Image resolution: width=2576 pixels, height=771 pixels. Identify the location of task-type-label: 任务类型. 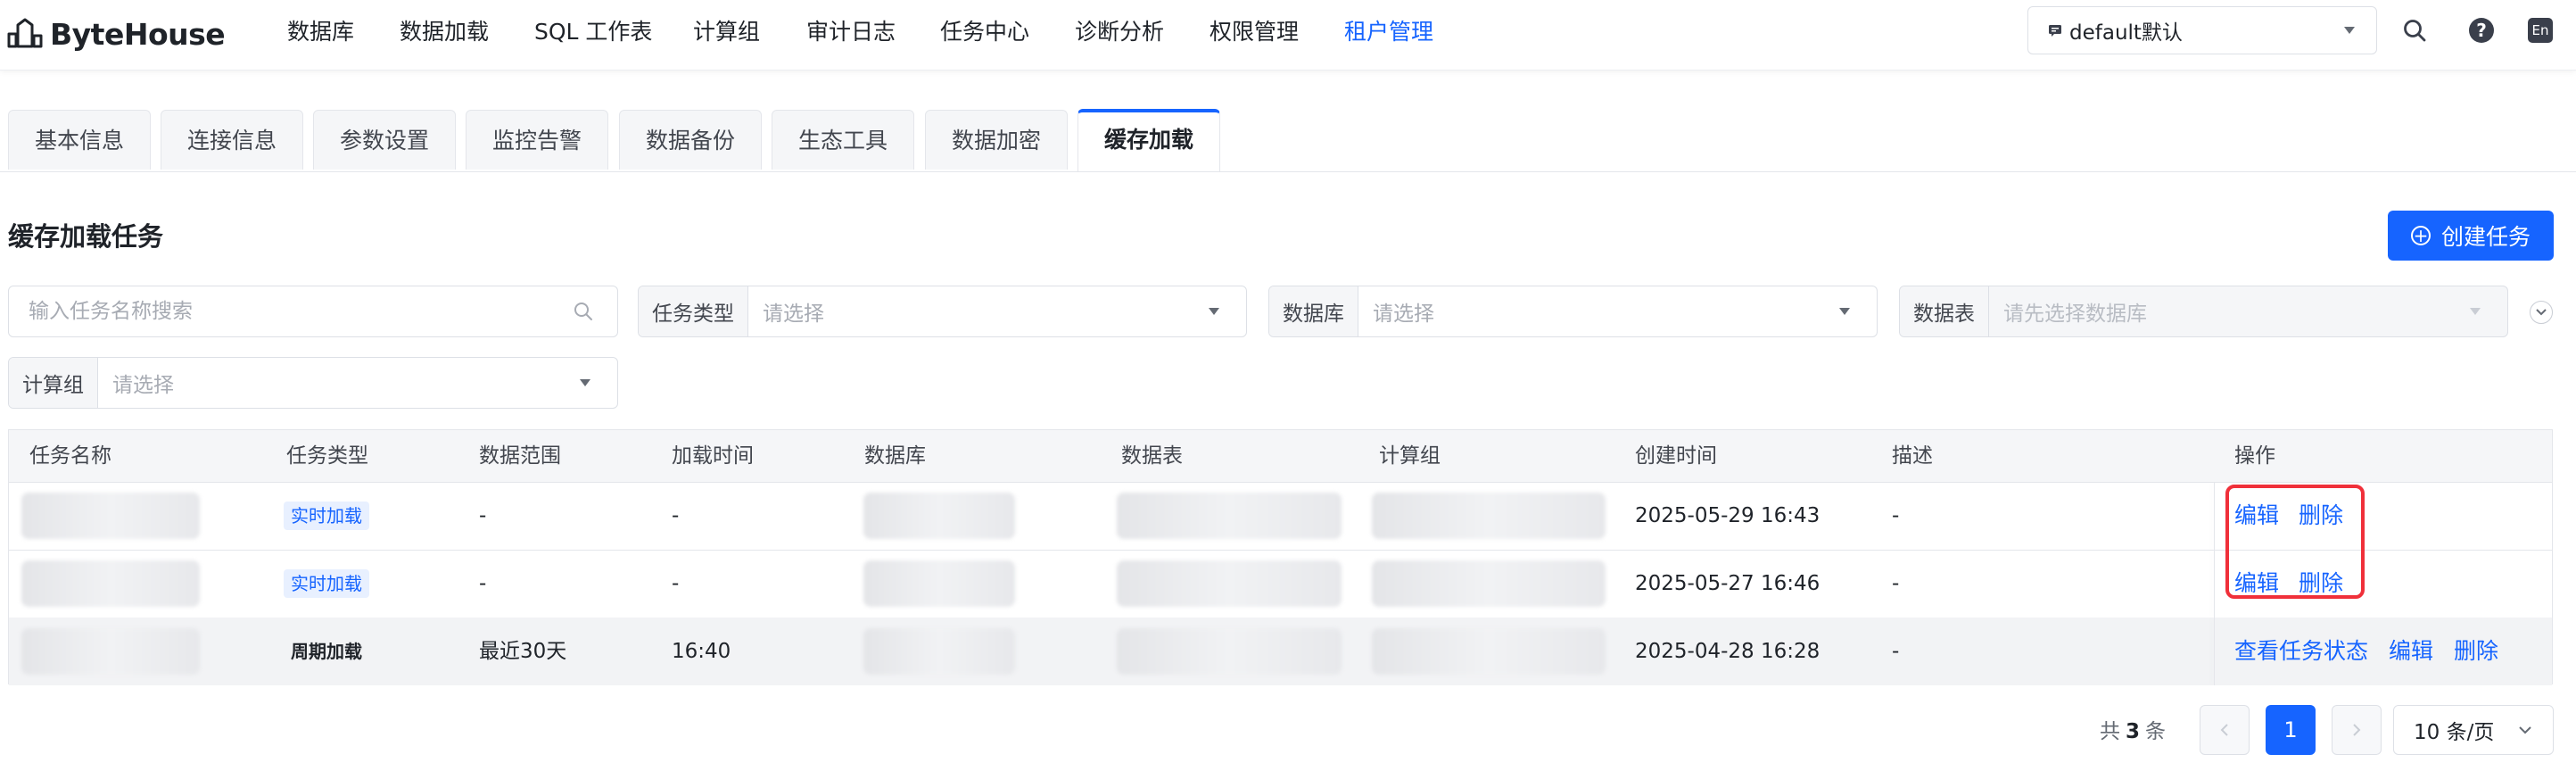
(694, 311).